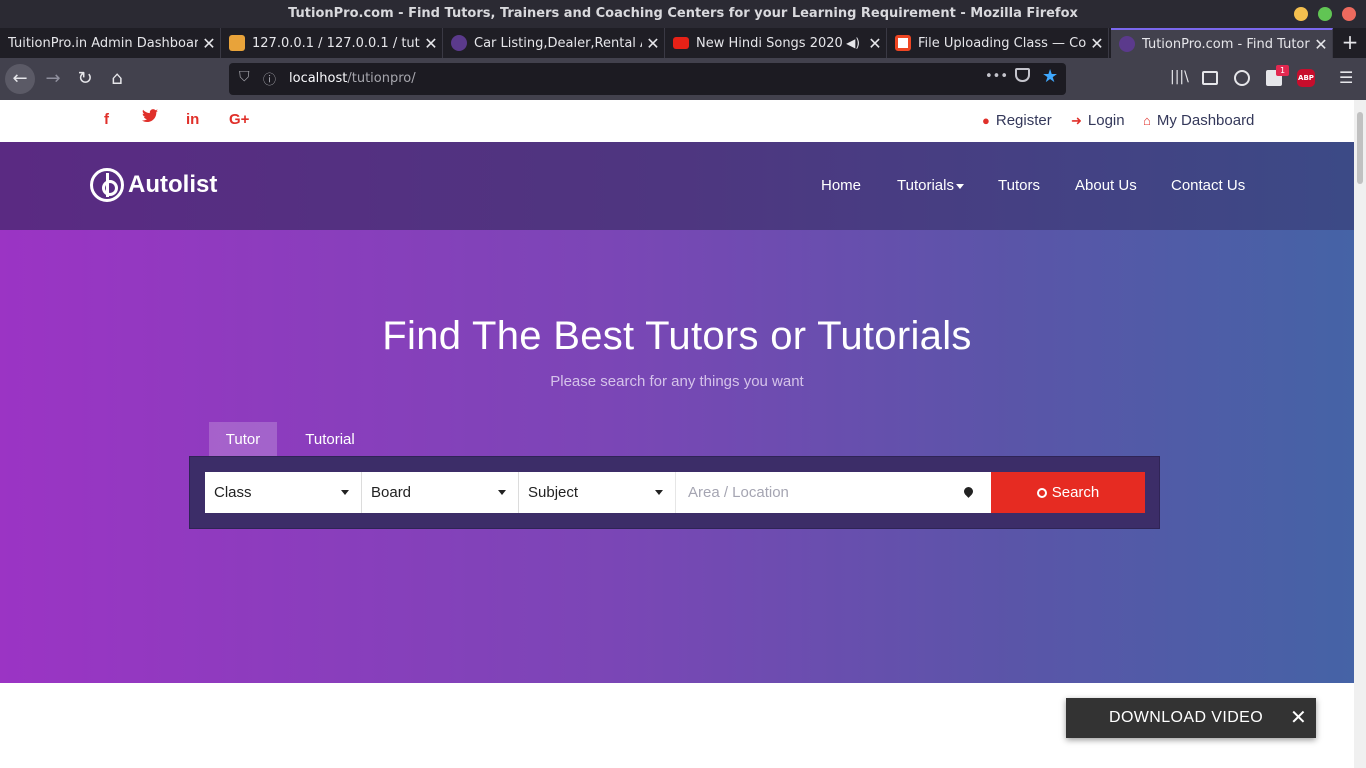  I want to click on nav-tutorials-label: Tutorials, so click(925, 185).